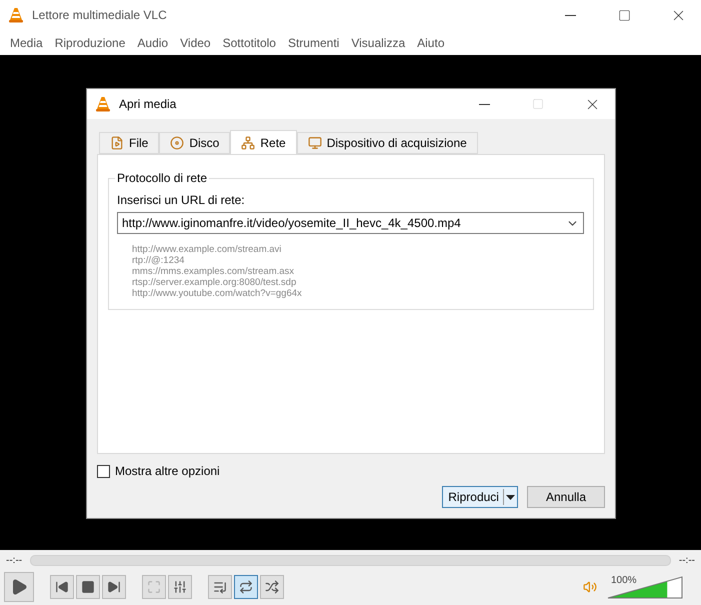  I want to click on tab: Dispositivo di acquisizione, so click(387, 143).